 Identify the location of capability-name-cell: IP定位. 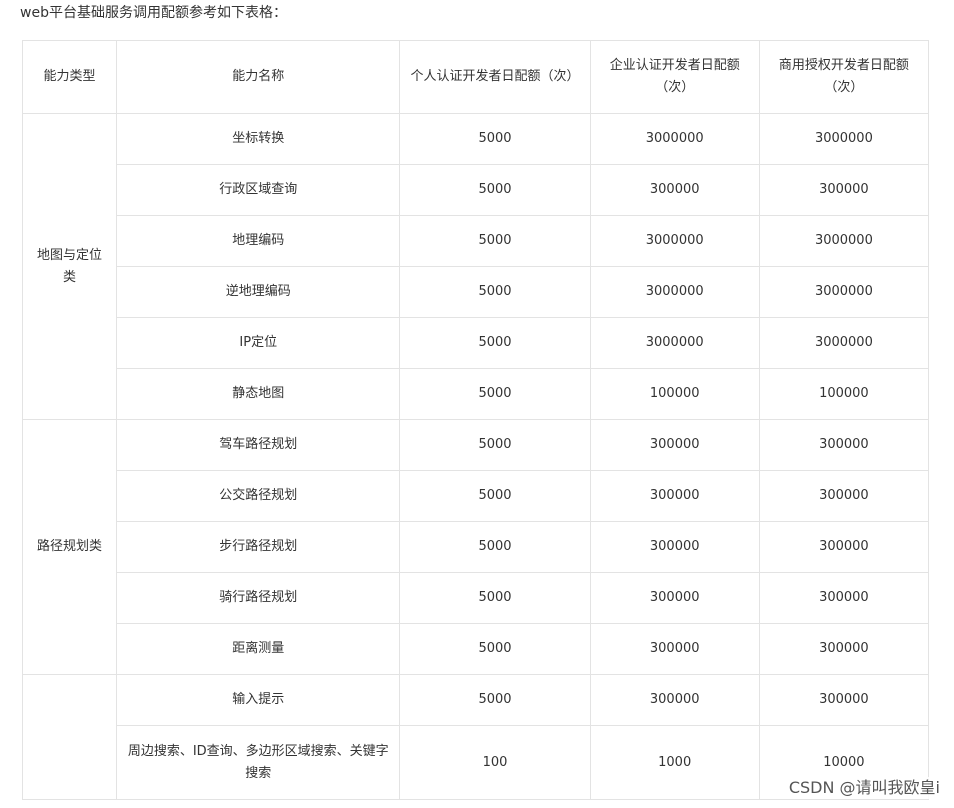
(258, 343).